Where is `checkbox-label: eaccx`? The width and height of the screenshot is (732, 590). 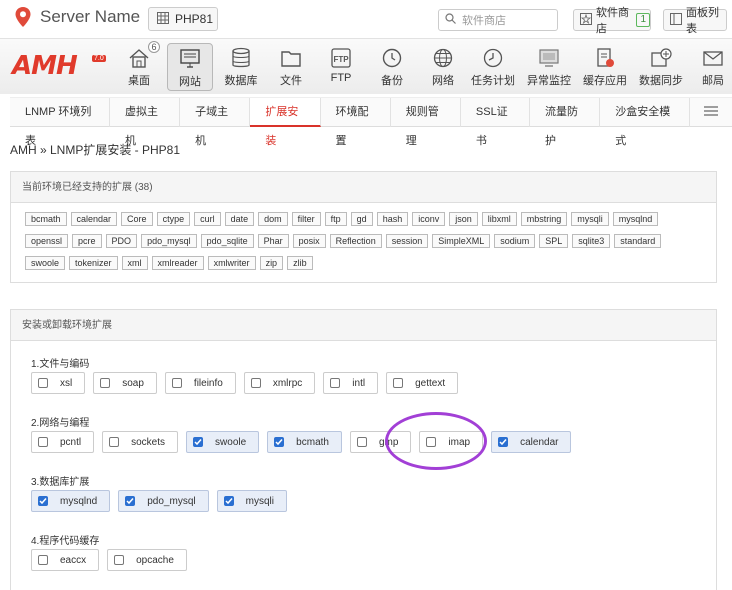
checkbox-label: eaccx is located at coordinates (73, 560).